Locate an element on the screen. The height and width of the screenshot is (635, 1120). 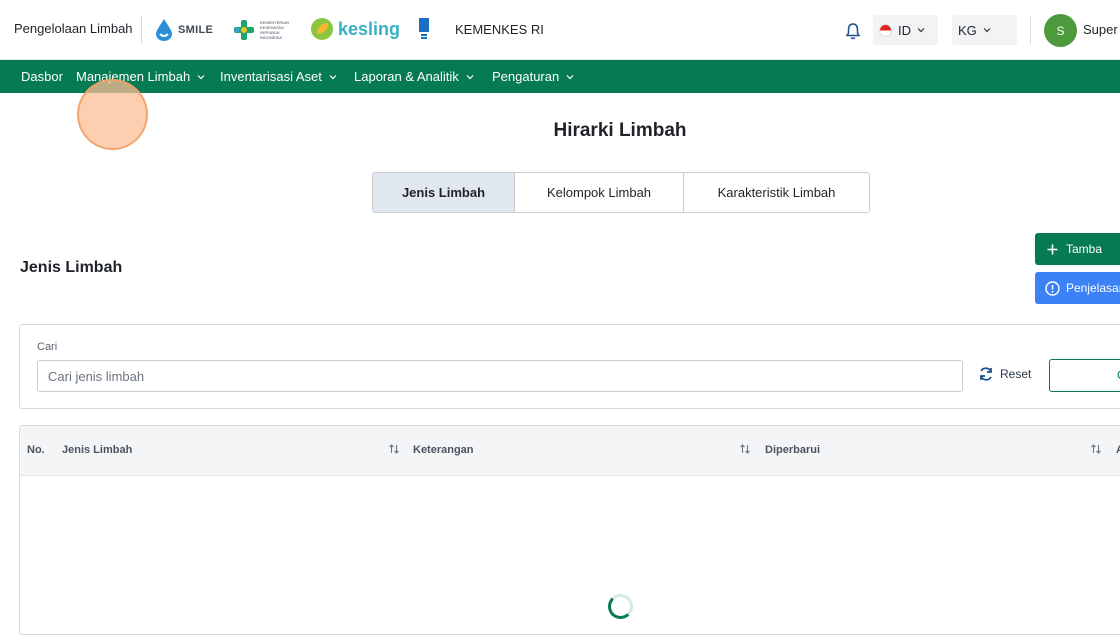
smile-logo: SMILE is located at coordinates (183, 30).